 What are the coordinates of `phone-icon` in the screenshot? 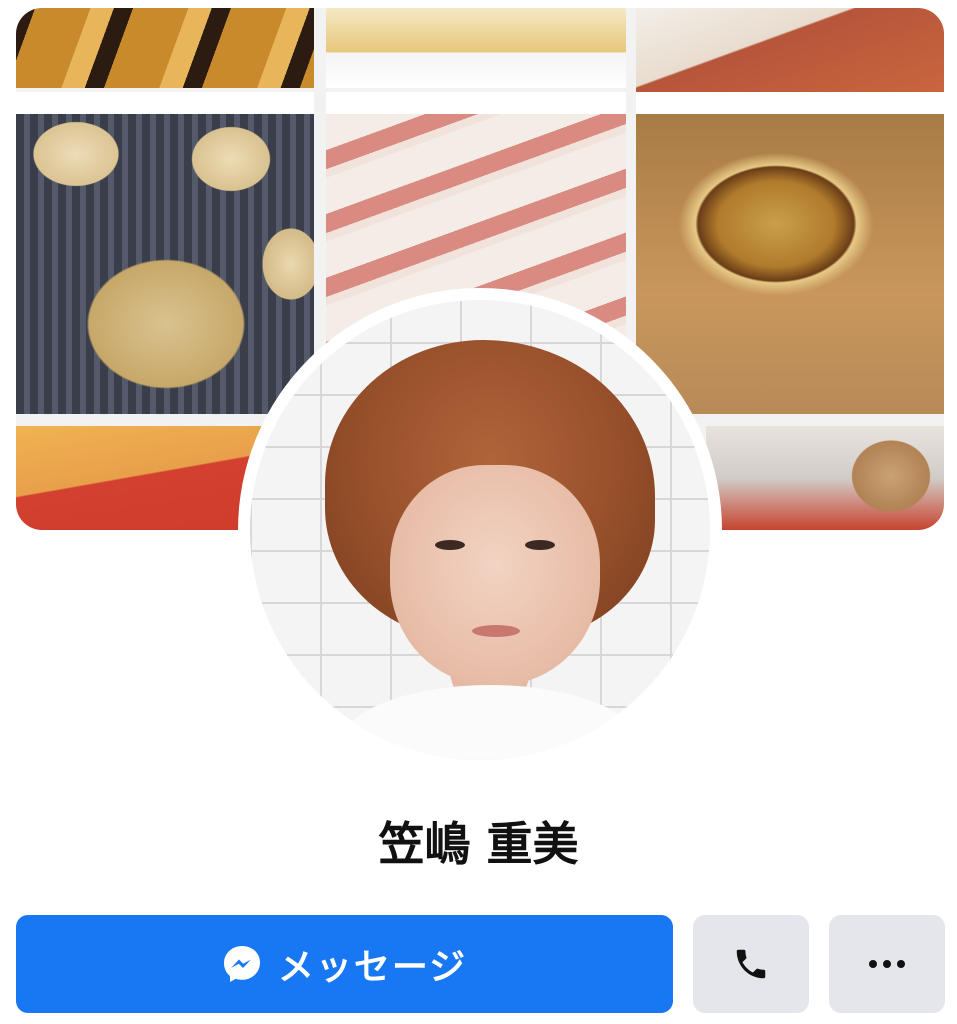 It's located at (751, 964).